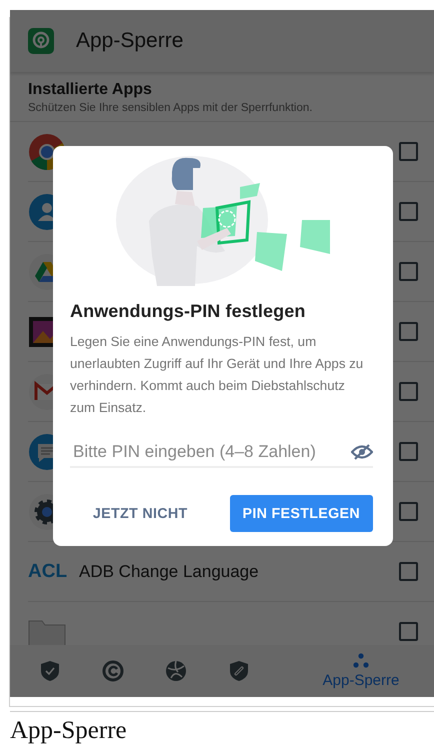 The height and width of the screenshot is (748, 434). I want to click on app-logo-text: ACL, so click(48, 571).